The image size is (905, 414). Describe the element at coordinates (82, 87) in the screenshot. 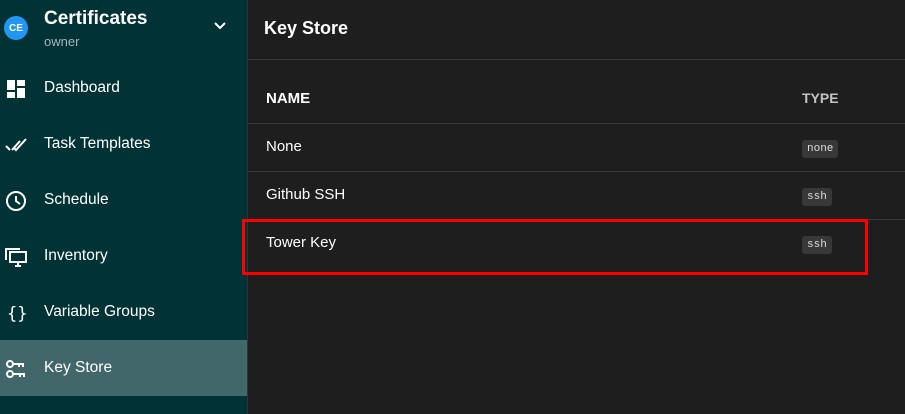

I see `sidebar-item-label: Dashboard` at that location.